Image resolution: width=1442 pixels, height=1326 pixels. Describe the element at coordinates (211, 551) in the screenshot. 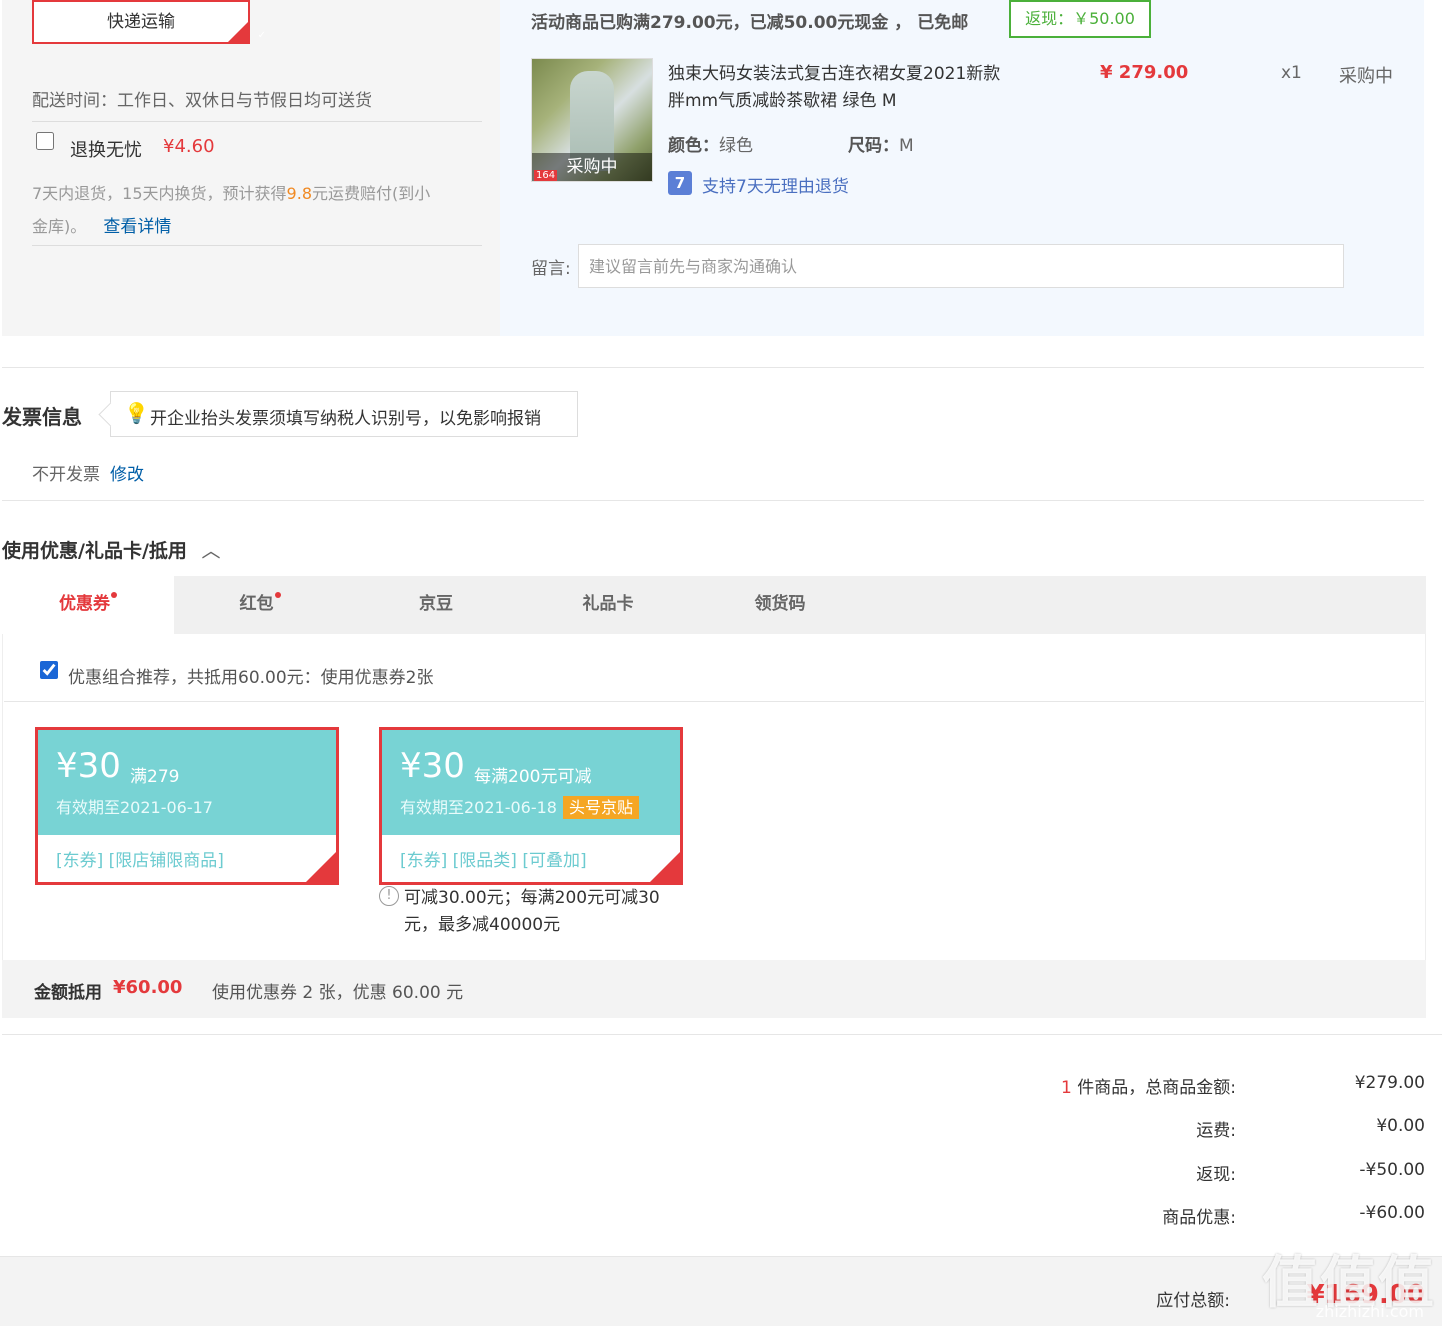

I see `chevron-up-icon: ︿` at that location.